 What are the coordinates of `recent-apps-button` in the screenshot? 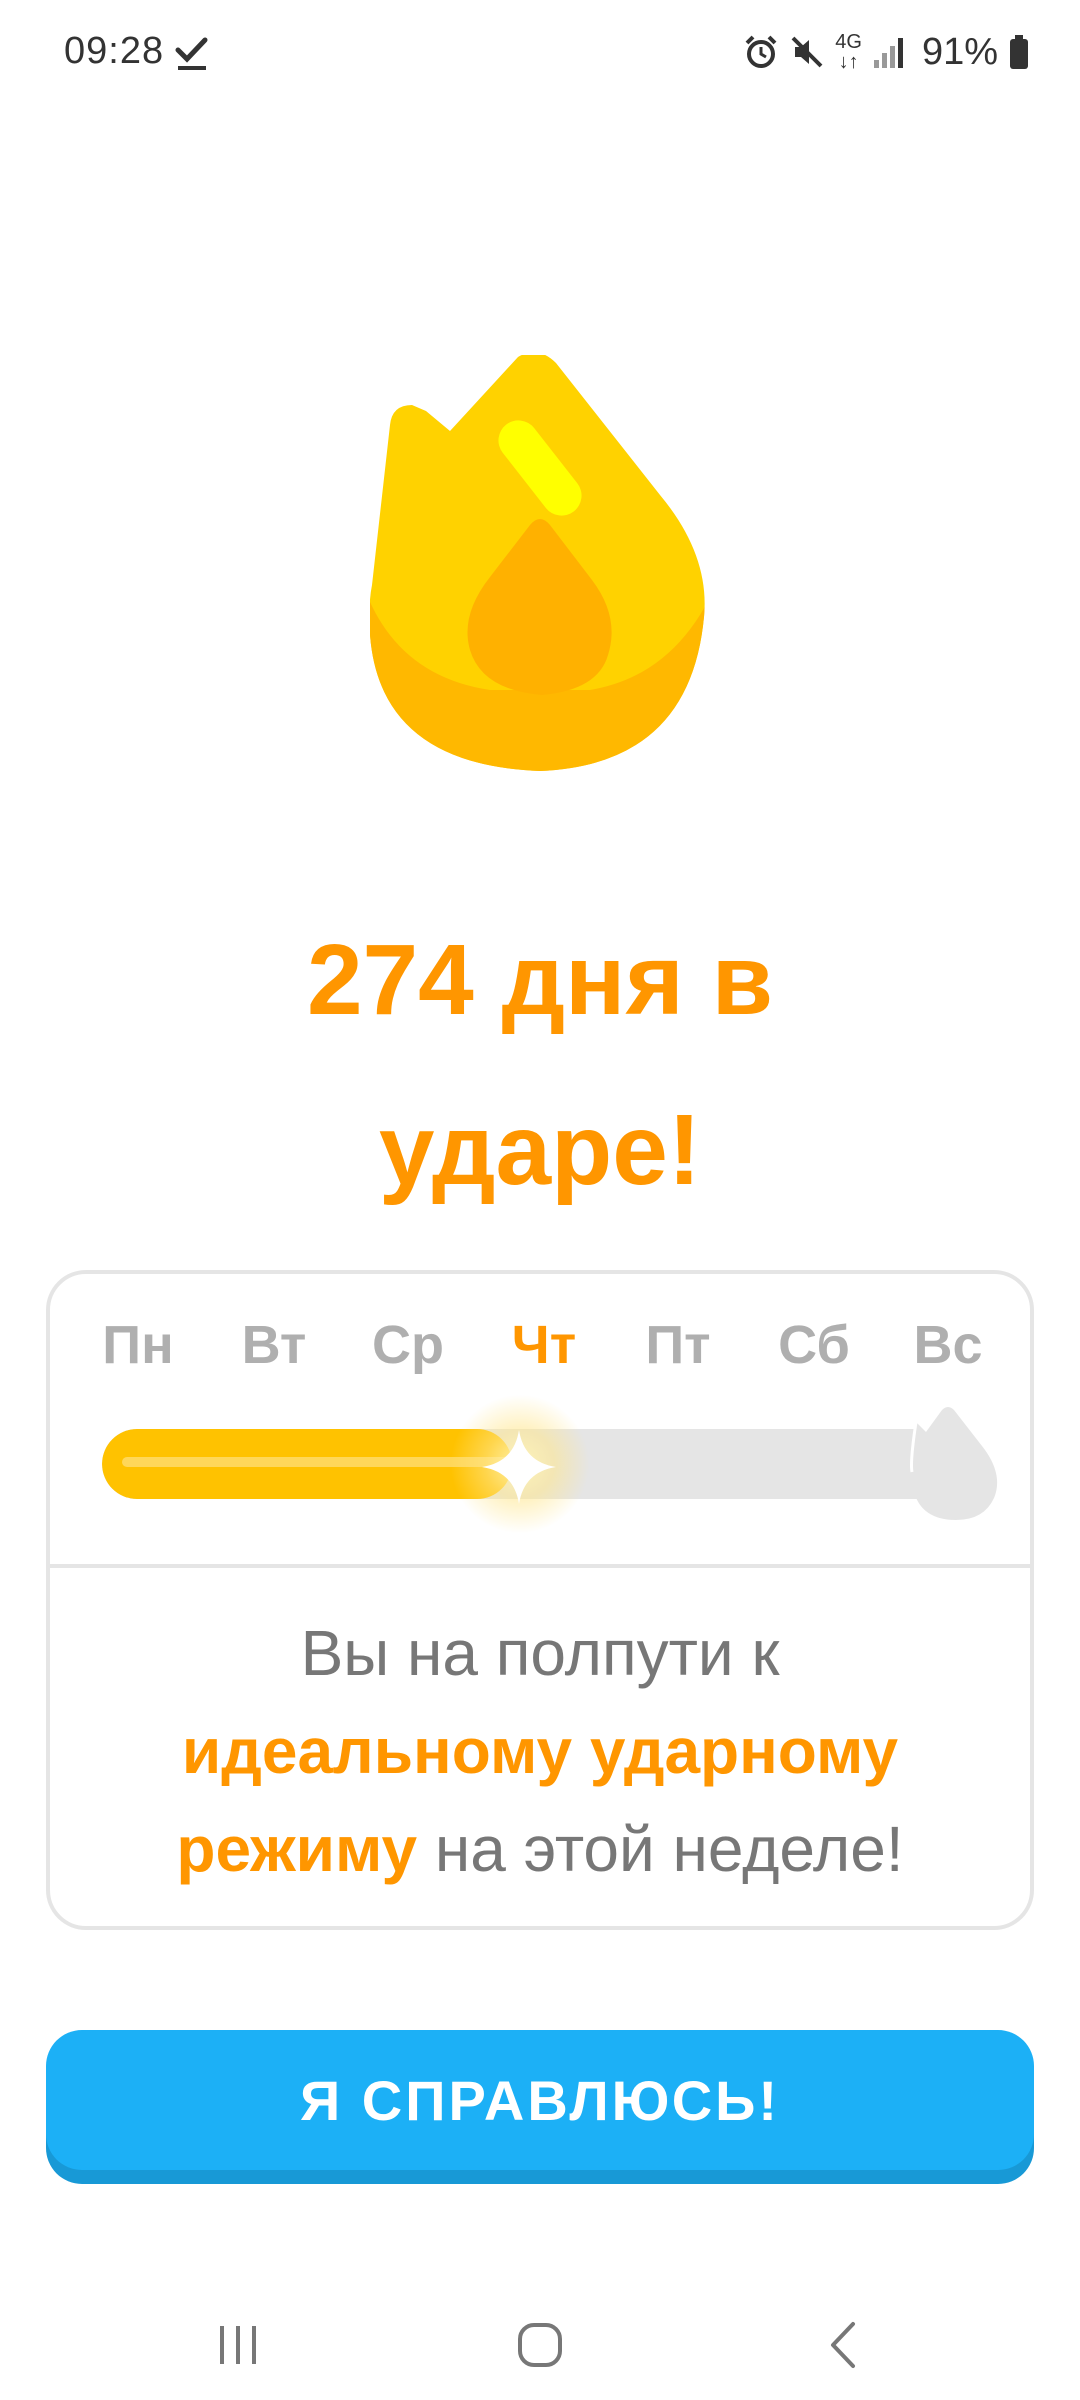 It's located at (238, 2345).